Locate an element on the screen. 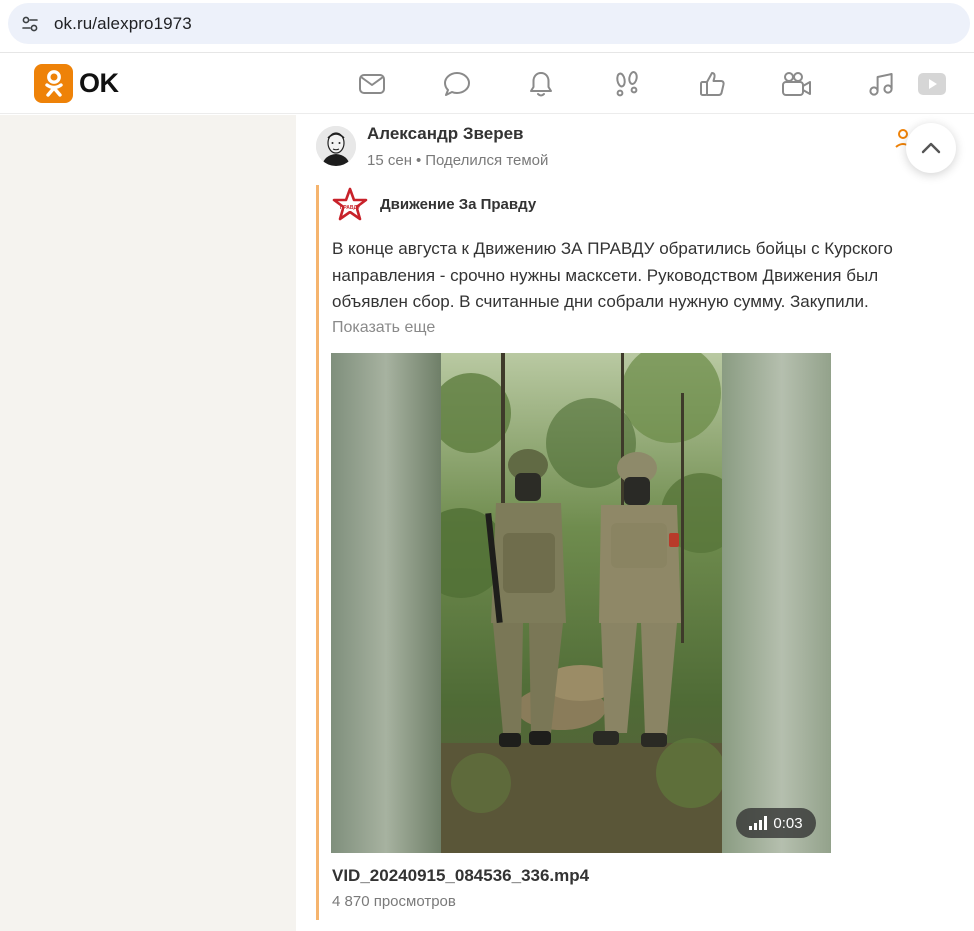 This screenshot has height=931, width=974. chevron-up-icon is located at coordinates (931, 148).